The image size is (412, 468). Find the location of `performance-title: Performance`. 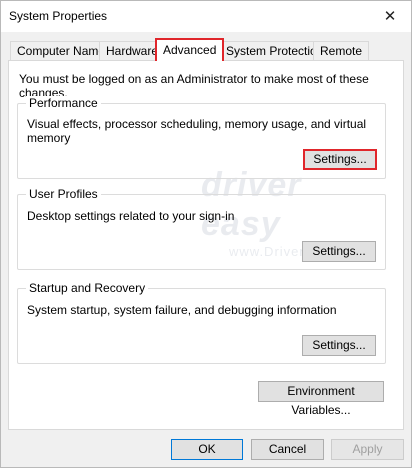

performance-title: Performance is located at coordinates (63, 103).